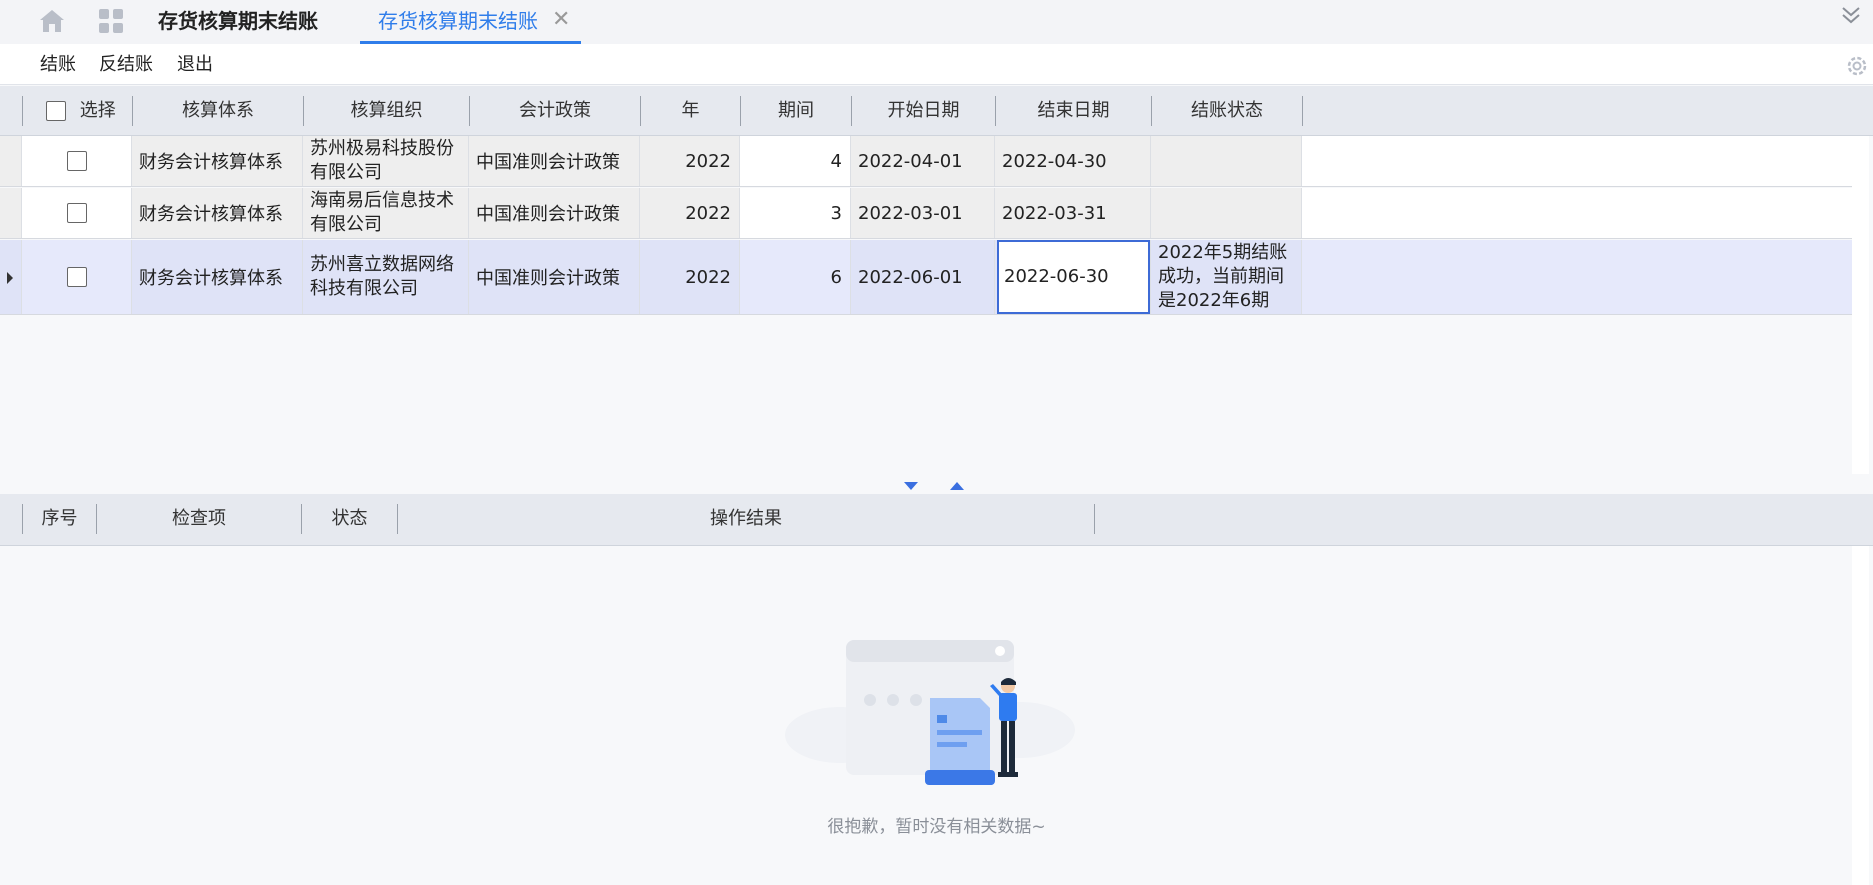 The width and height of the screenshot is (1873, 885). I want to click on cell-end-date: 2022-04-30, so click(1073, 161).